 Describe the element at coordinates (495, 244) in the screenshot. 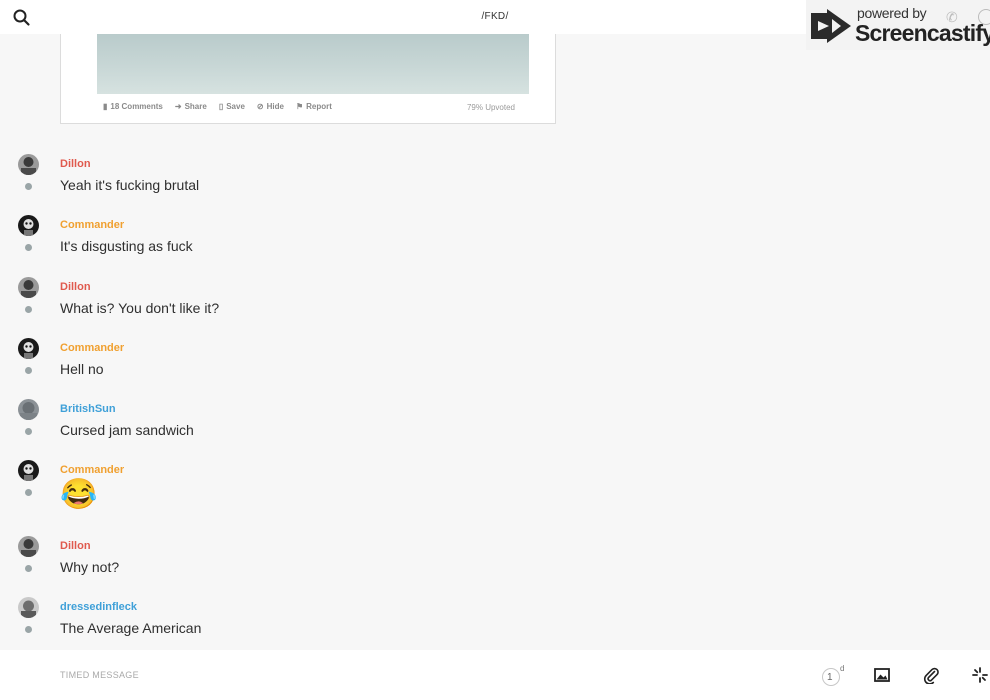

I see `message-item: Commander It's disgusting as fuck` at that location.